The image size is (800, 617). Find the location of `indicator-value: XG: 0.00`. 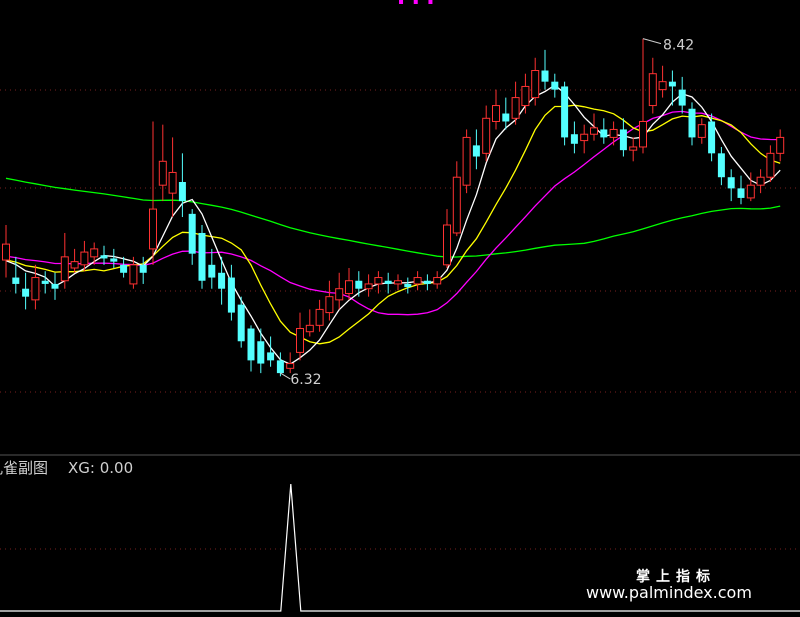

indicator-value: XG: 0.00 is located at coordinates (100, 468).